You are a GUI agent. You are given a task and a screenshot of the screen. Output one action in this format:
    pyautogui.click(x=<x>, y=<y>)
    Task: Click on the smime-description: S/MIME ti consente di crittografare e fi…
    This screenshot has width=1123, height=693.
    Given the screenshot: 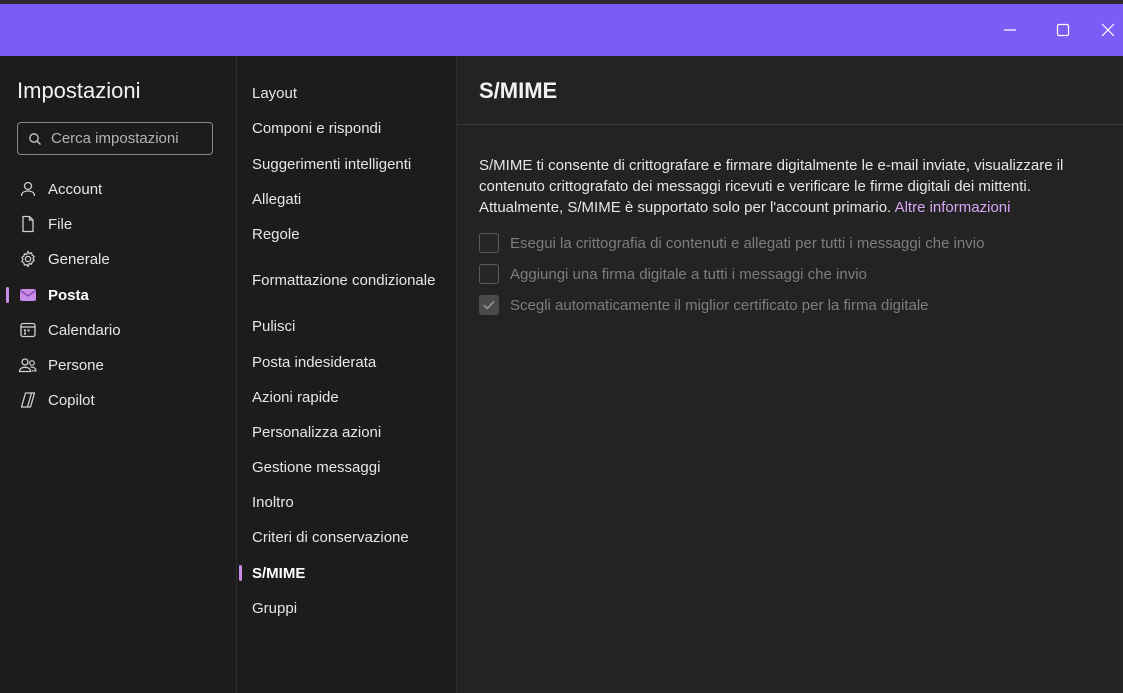 What is the action you would take?
    pyautogui.click(x=789, y=186)
    